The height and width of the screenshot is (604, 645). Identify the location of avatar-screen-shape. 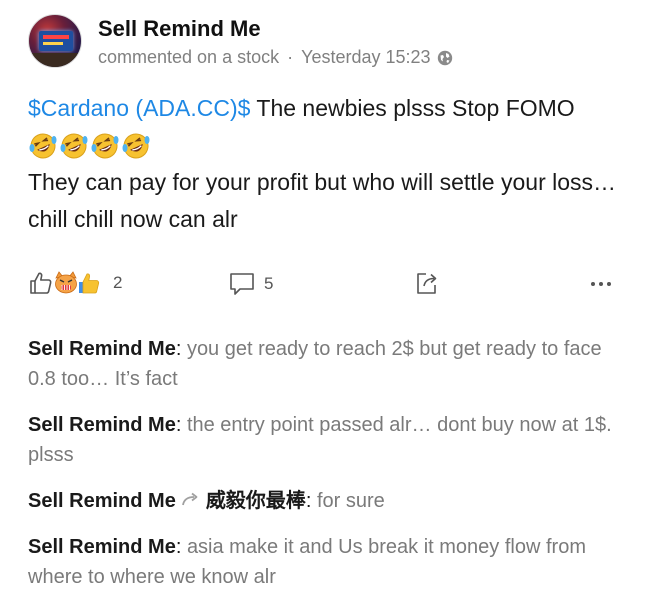
(56, 41).